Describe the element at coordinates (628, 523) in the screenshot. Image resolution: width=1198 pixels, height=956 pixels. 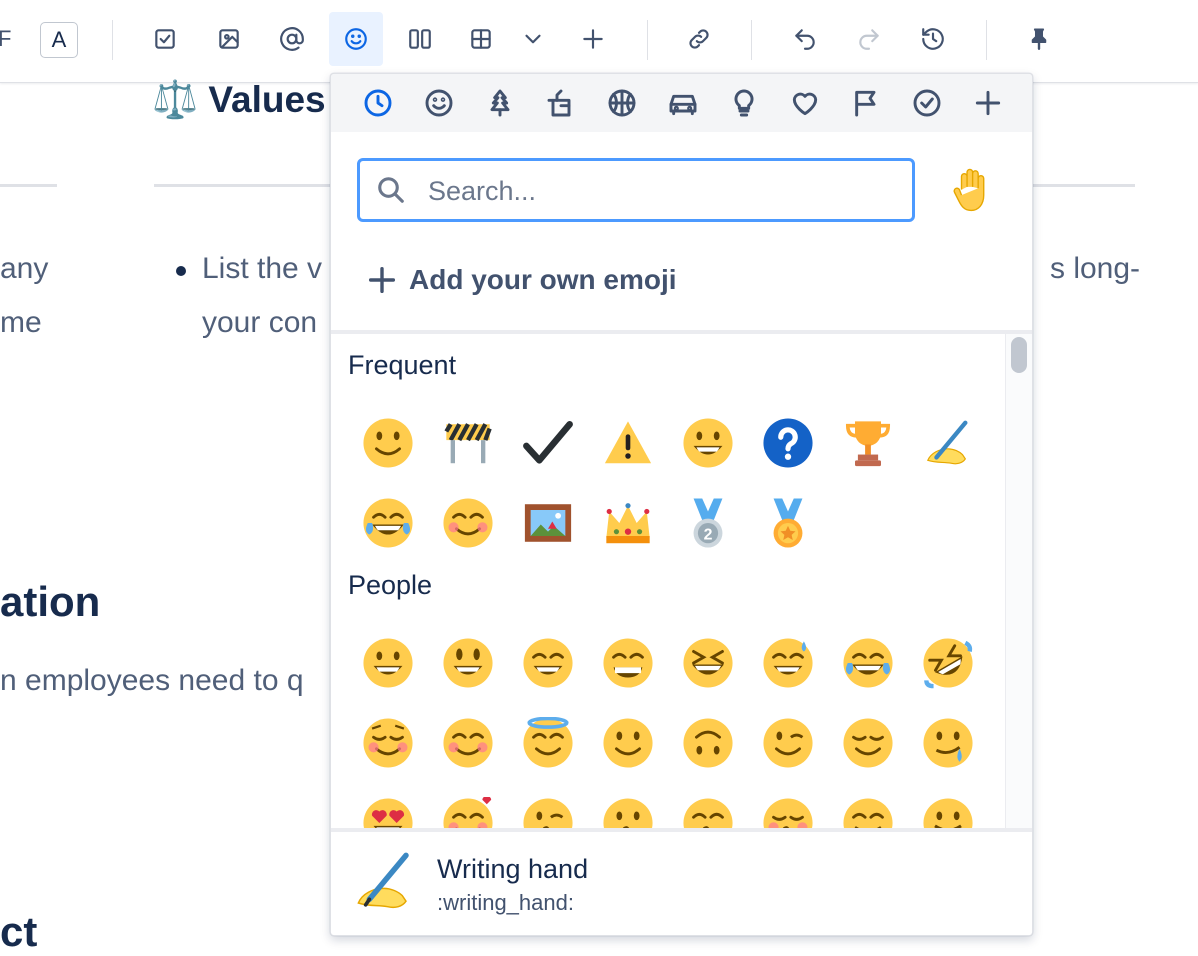
I see `emoji-crown` at that location.